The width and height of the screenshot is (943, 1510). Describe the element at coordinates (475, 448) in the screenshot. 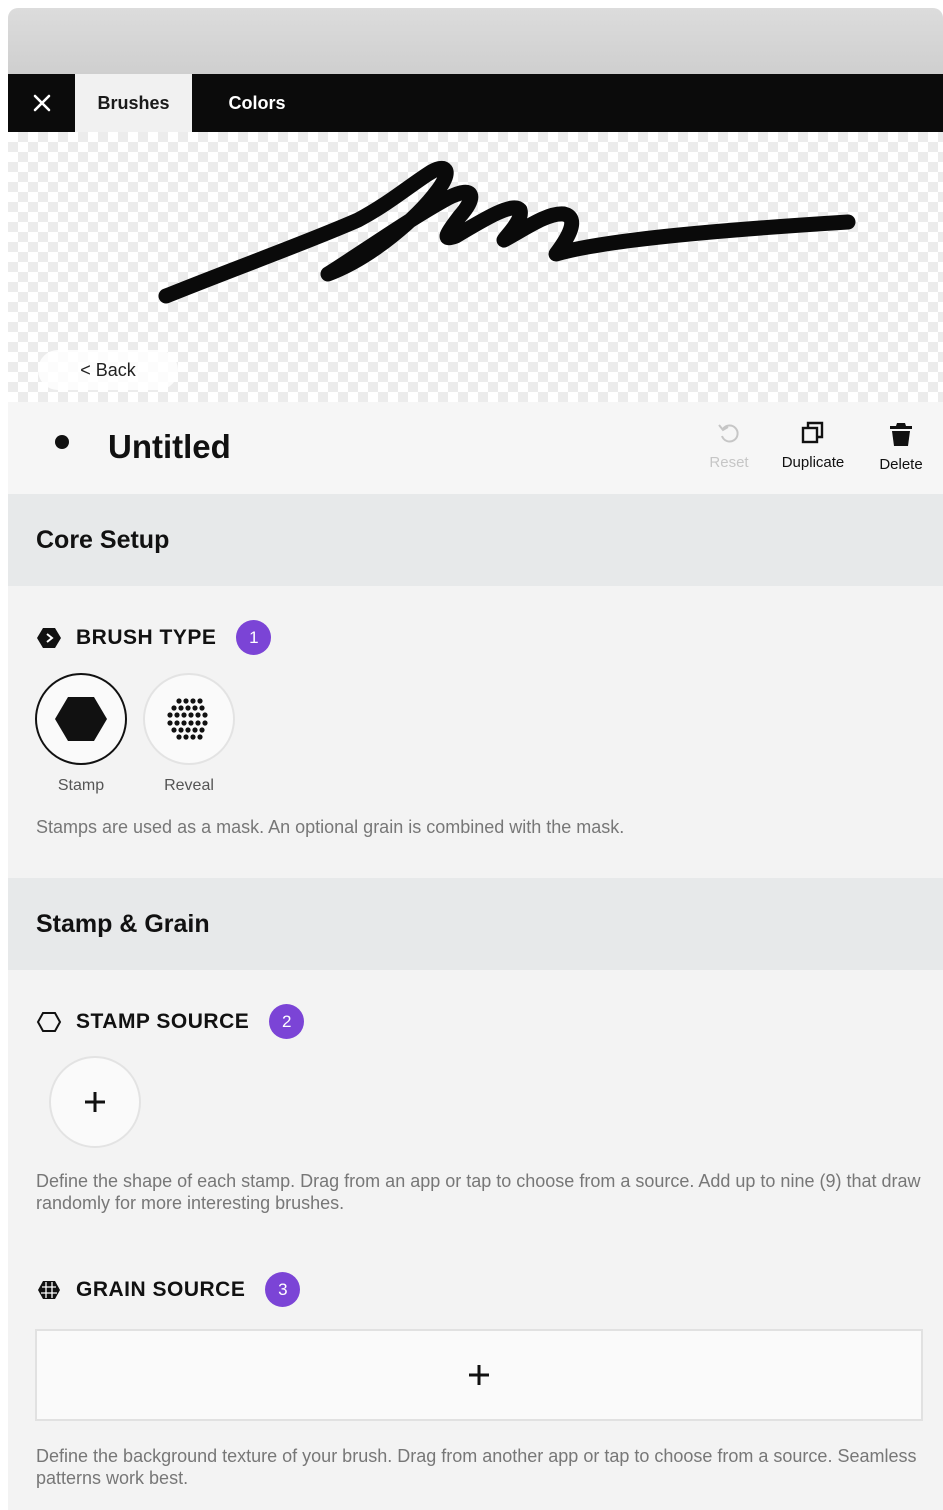

I see `brush-title-bar: Untitled Reset Duplicate Delete` at that location.